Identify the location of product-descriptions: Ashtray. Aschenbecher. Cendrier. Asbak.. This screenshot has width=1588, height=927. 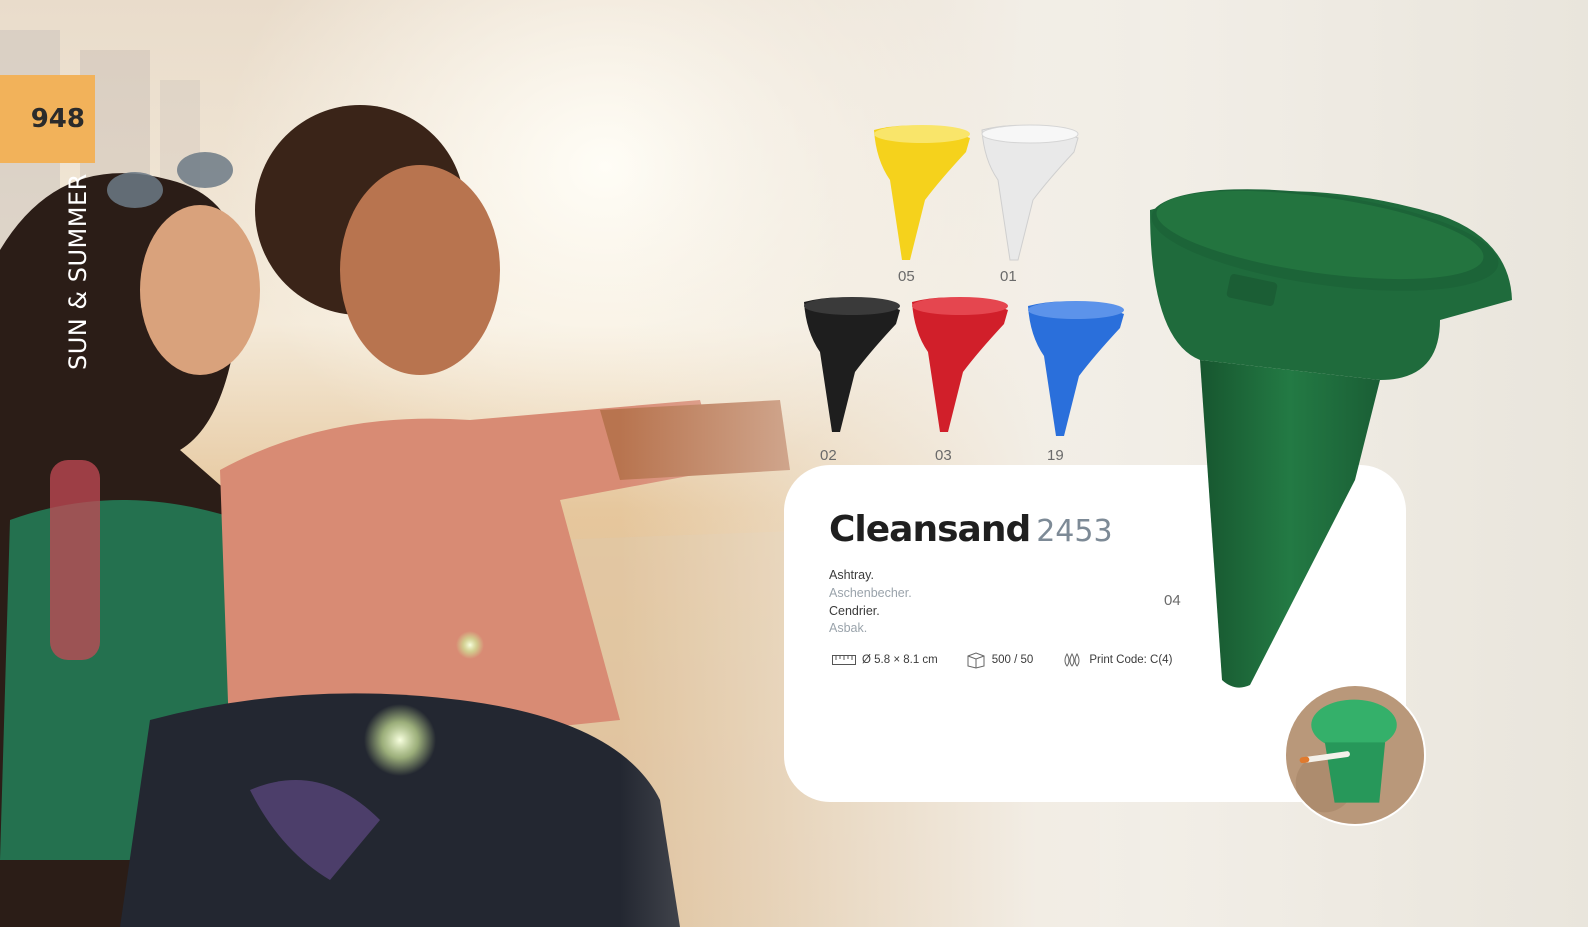
(870, 602).